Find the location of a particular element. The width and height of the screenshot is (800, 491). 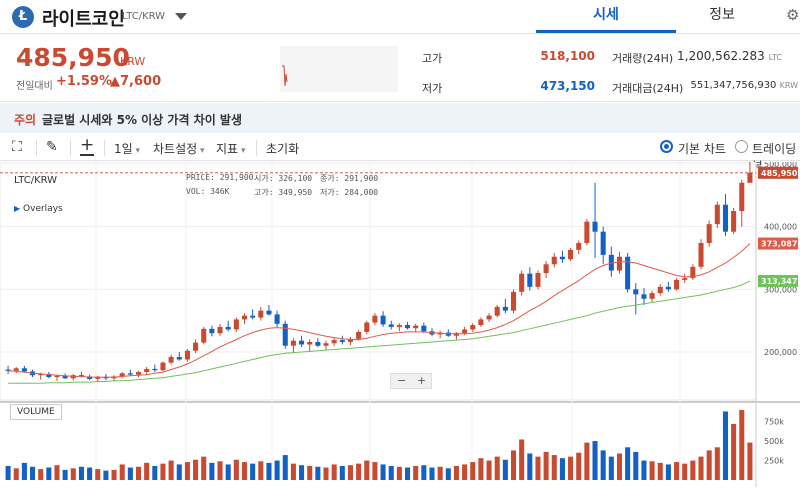

tradingview-radio is located at coordinates (741, 146).